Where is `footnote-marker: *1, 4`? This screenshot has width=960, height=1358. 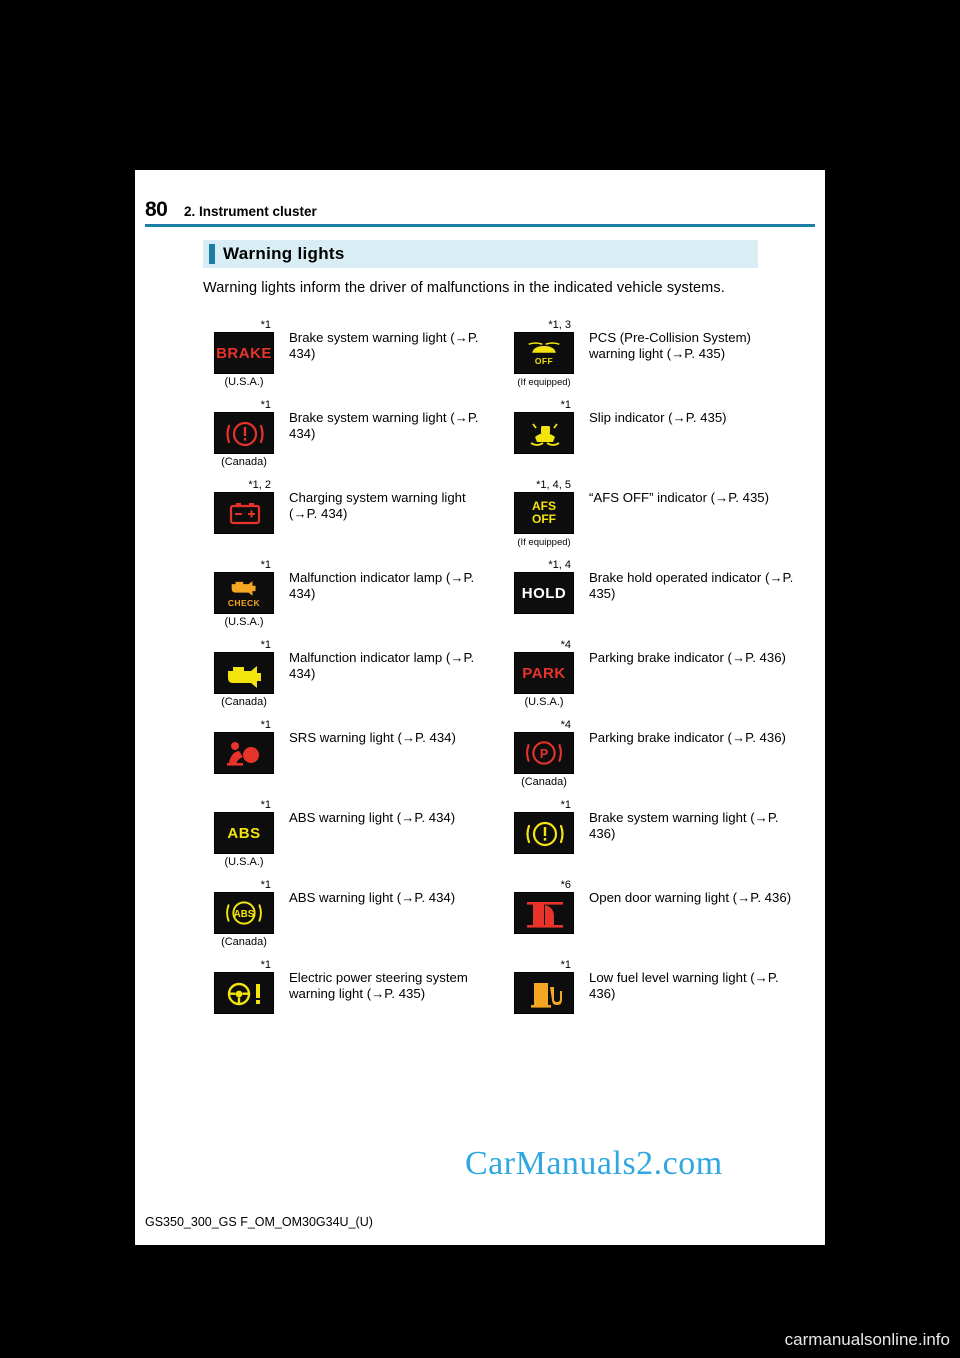 footnote-marker: *1, 4 is located at coordinates (559, 565).